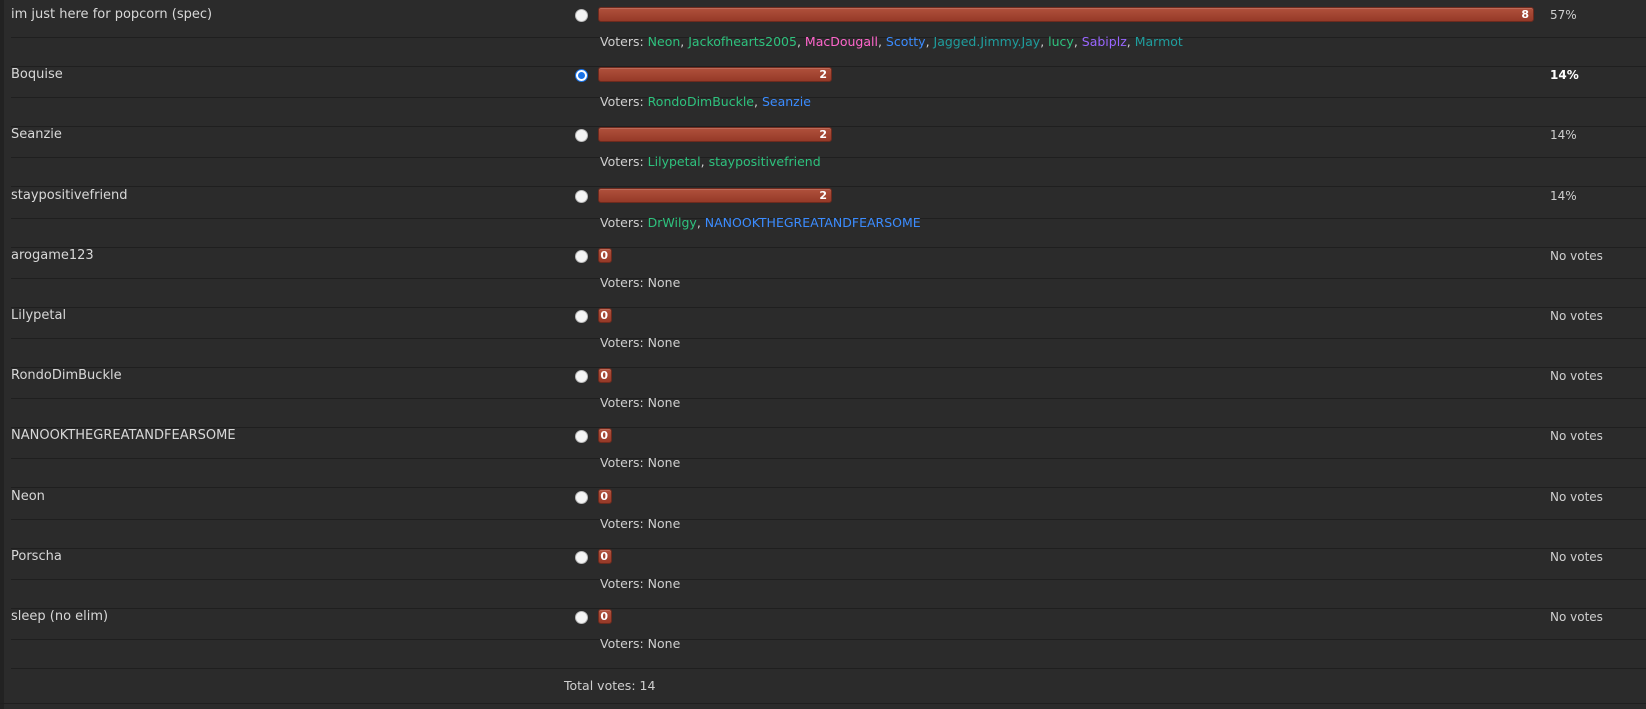 This screenshot has height=709, width=1646. I want to click on poll-option: RondoDimBuckle 0 No votes Voters: None, so click(828, 395).